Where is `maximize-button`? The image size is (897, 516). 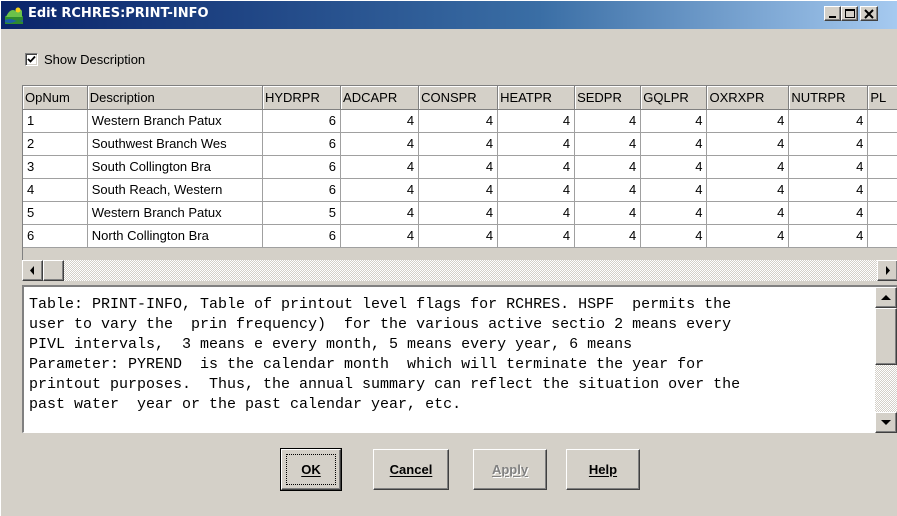 maximize-button is located at coordinates (849, 13).